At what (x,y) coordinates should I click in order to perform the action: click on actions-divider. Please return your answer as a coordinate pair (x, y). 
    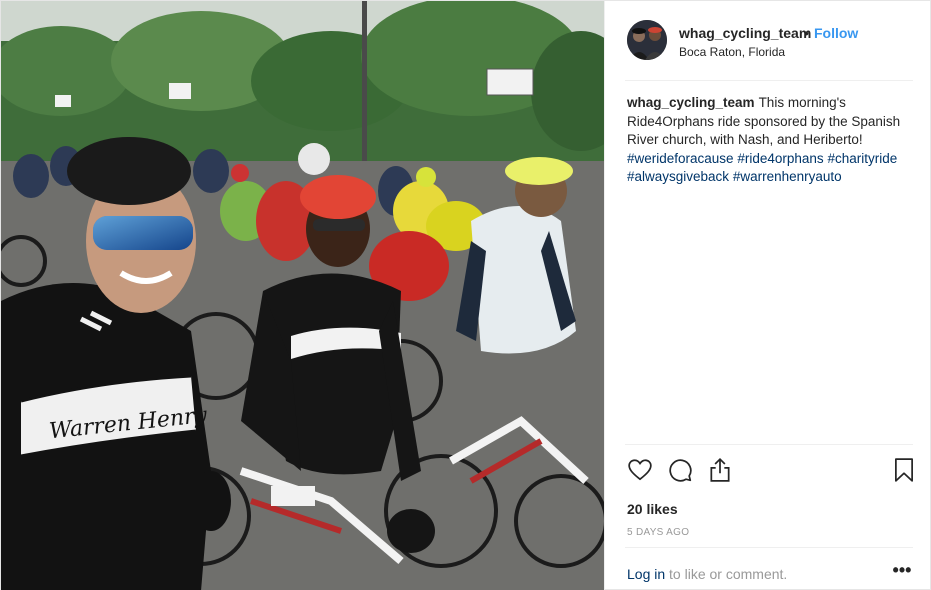
    Looking at the image, I should click on (769, 444).